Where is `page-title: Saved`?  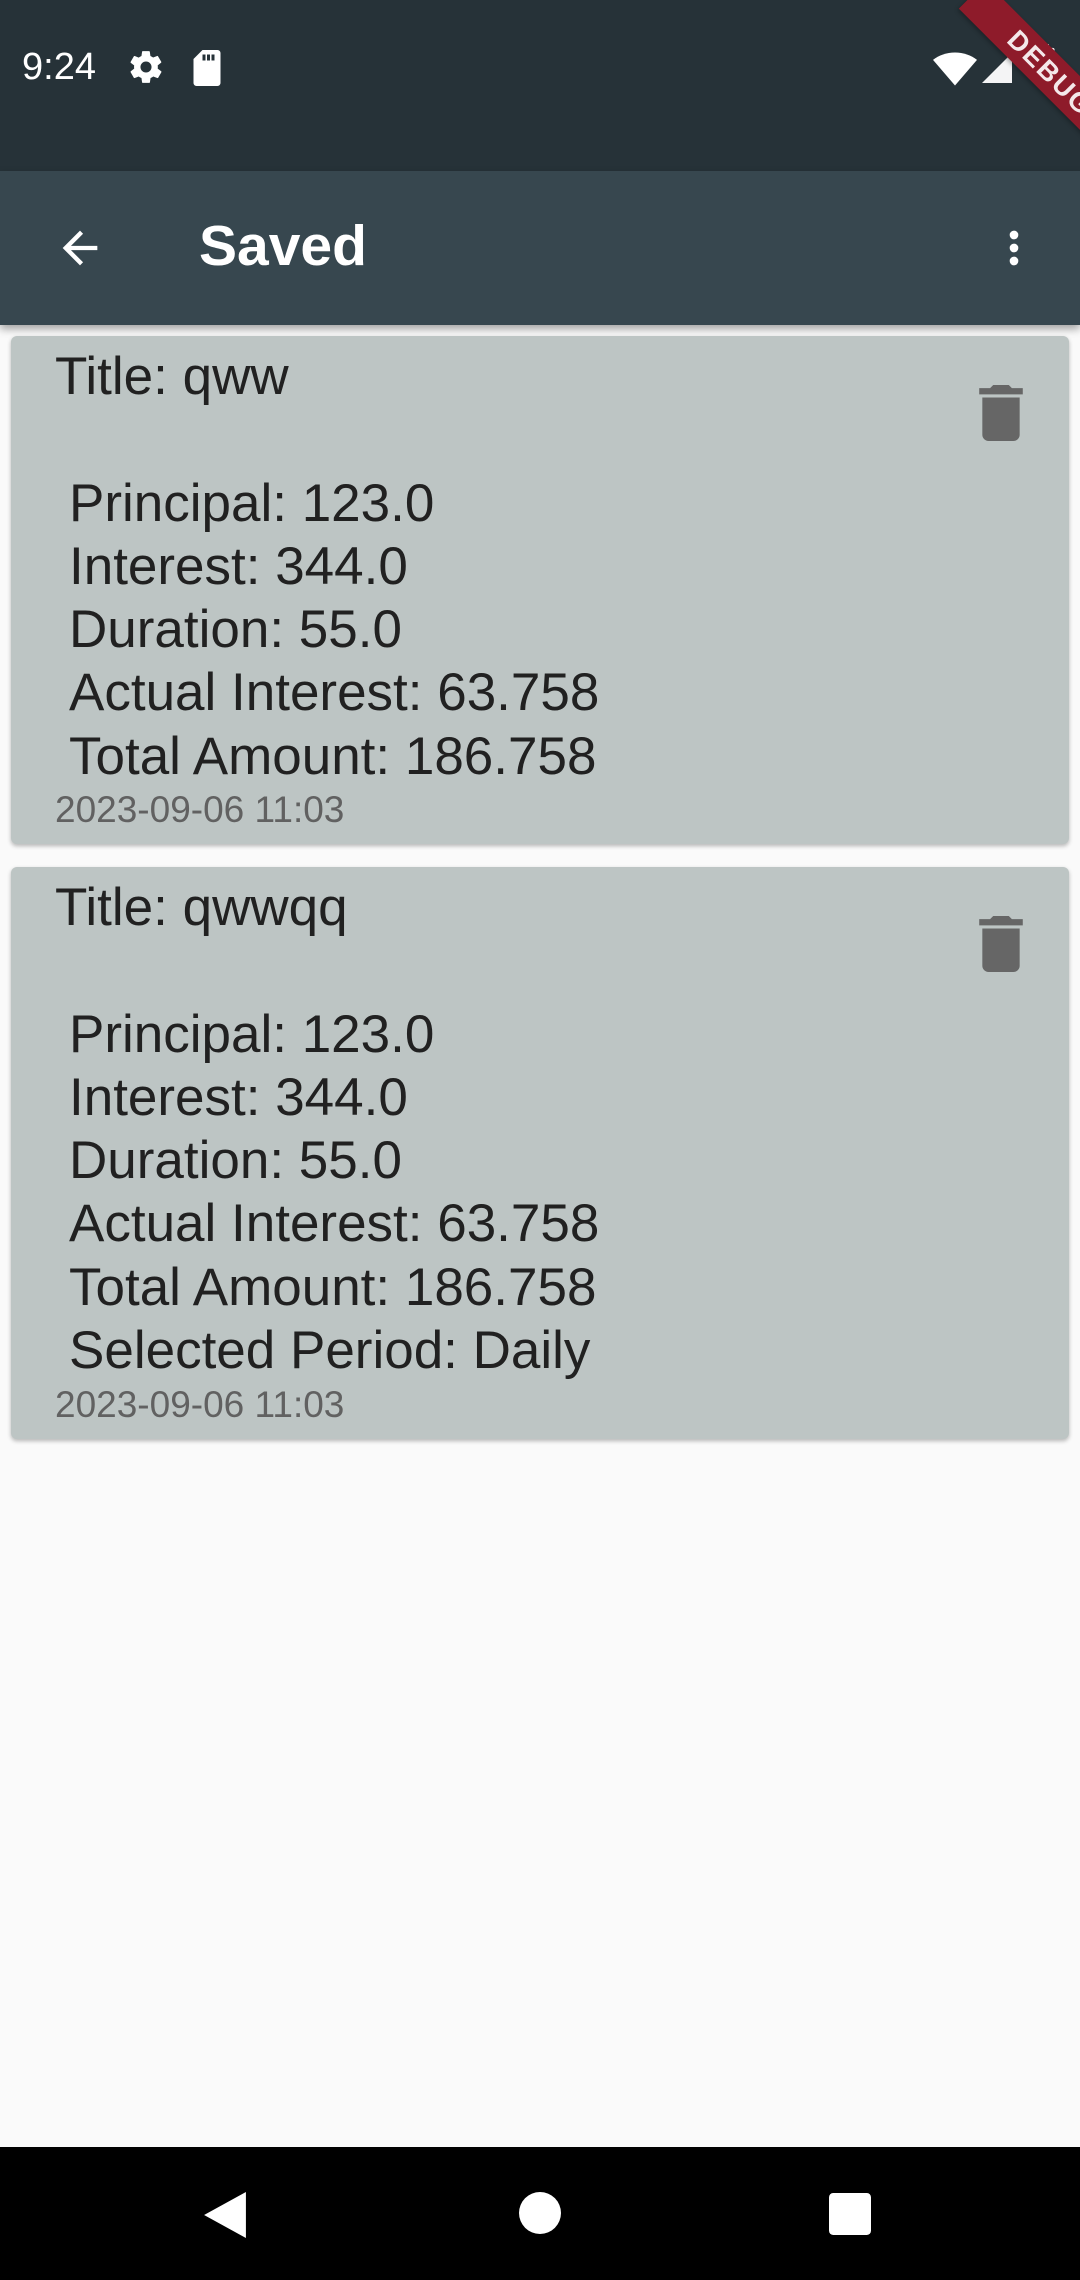 page-title: Saved is located at coordinates (283, 246).